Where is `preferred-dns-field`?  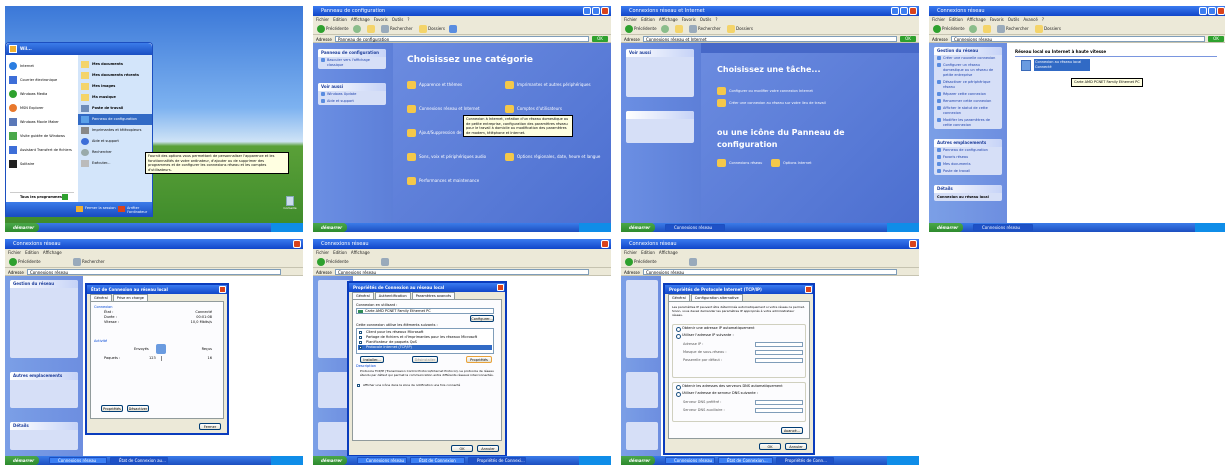 preferred-dns-field is located at coordinates (779, 402).